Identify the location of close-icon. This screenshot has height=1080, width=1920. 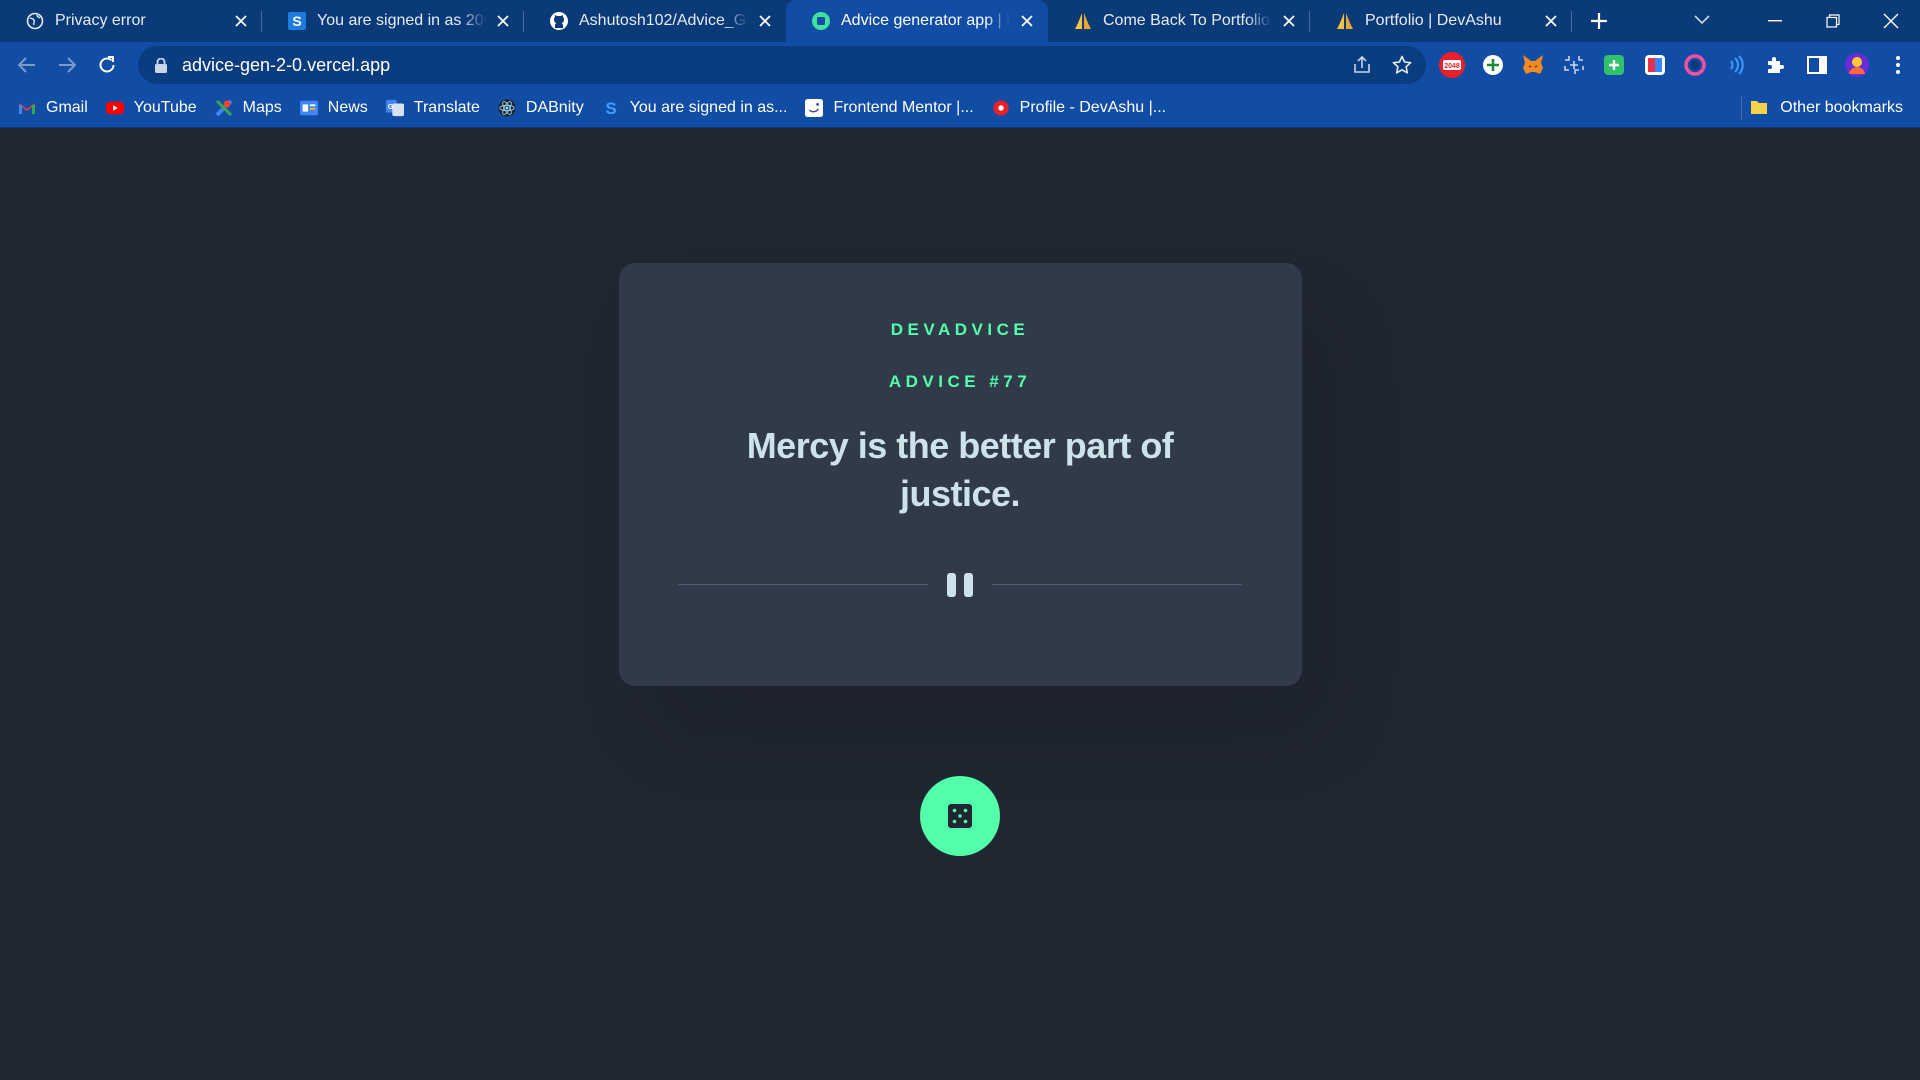
(1891, 21).